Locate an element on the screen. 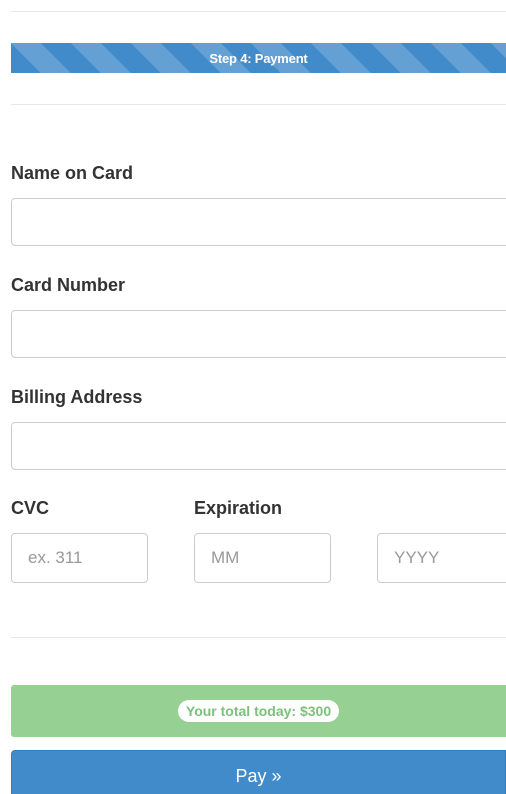  expiration-month-input is located at coordinates (262, 558).